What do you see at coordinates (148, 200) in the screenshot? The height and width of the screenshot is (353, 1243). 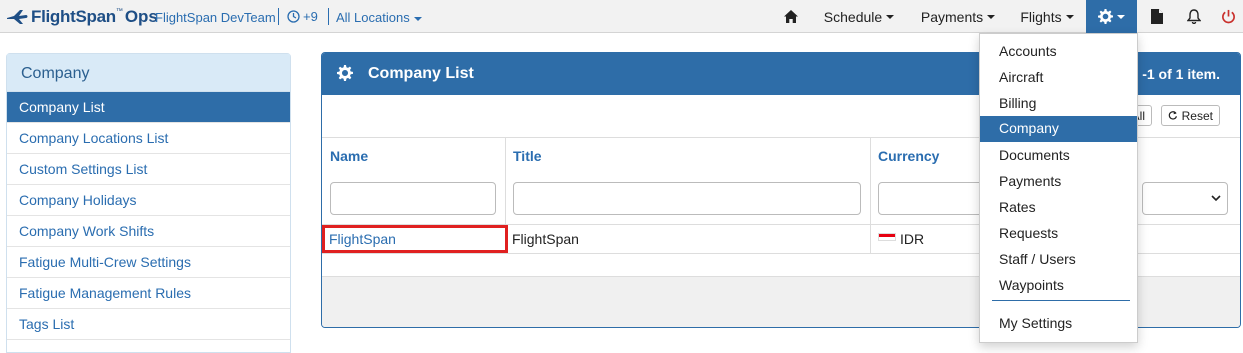 I see `sidebar-item-company-holidays: Company Holidays` at bounding box center [148, 200].